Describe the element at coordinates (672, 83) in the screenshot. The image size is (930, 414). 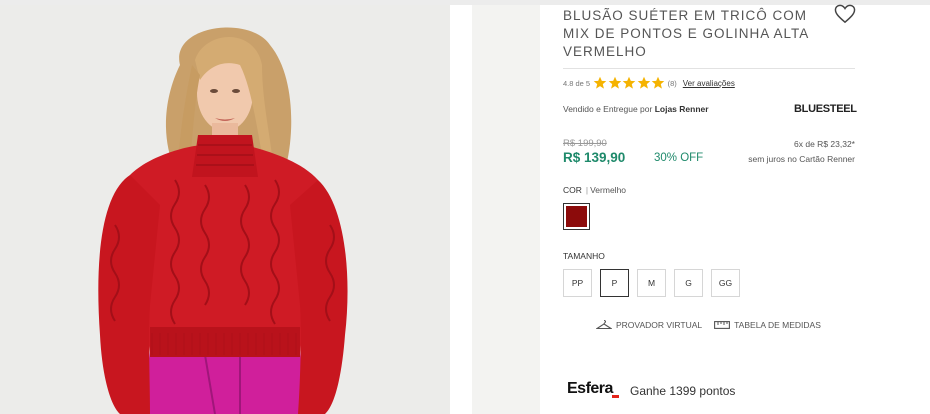
I see `rating-count: (8)` at that location.